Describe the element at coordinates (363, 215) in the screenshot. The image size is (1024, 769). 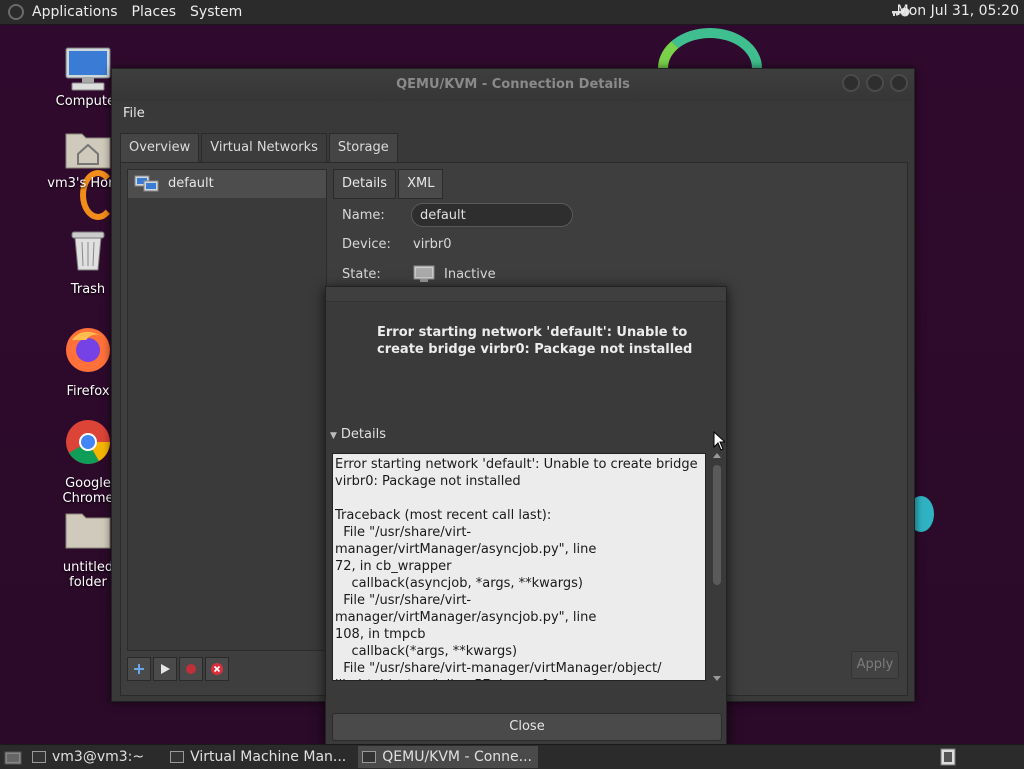
I see `name-label: Name:` at that location.